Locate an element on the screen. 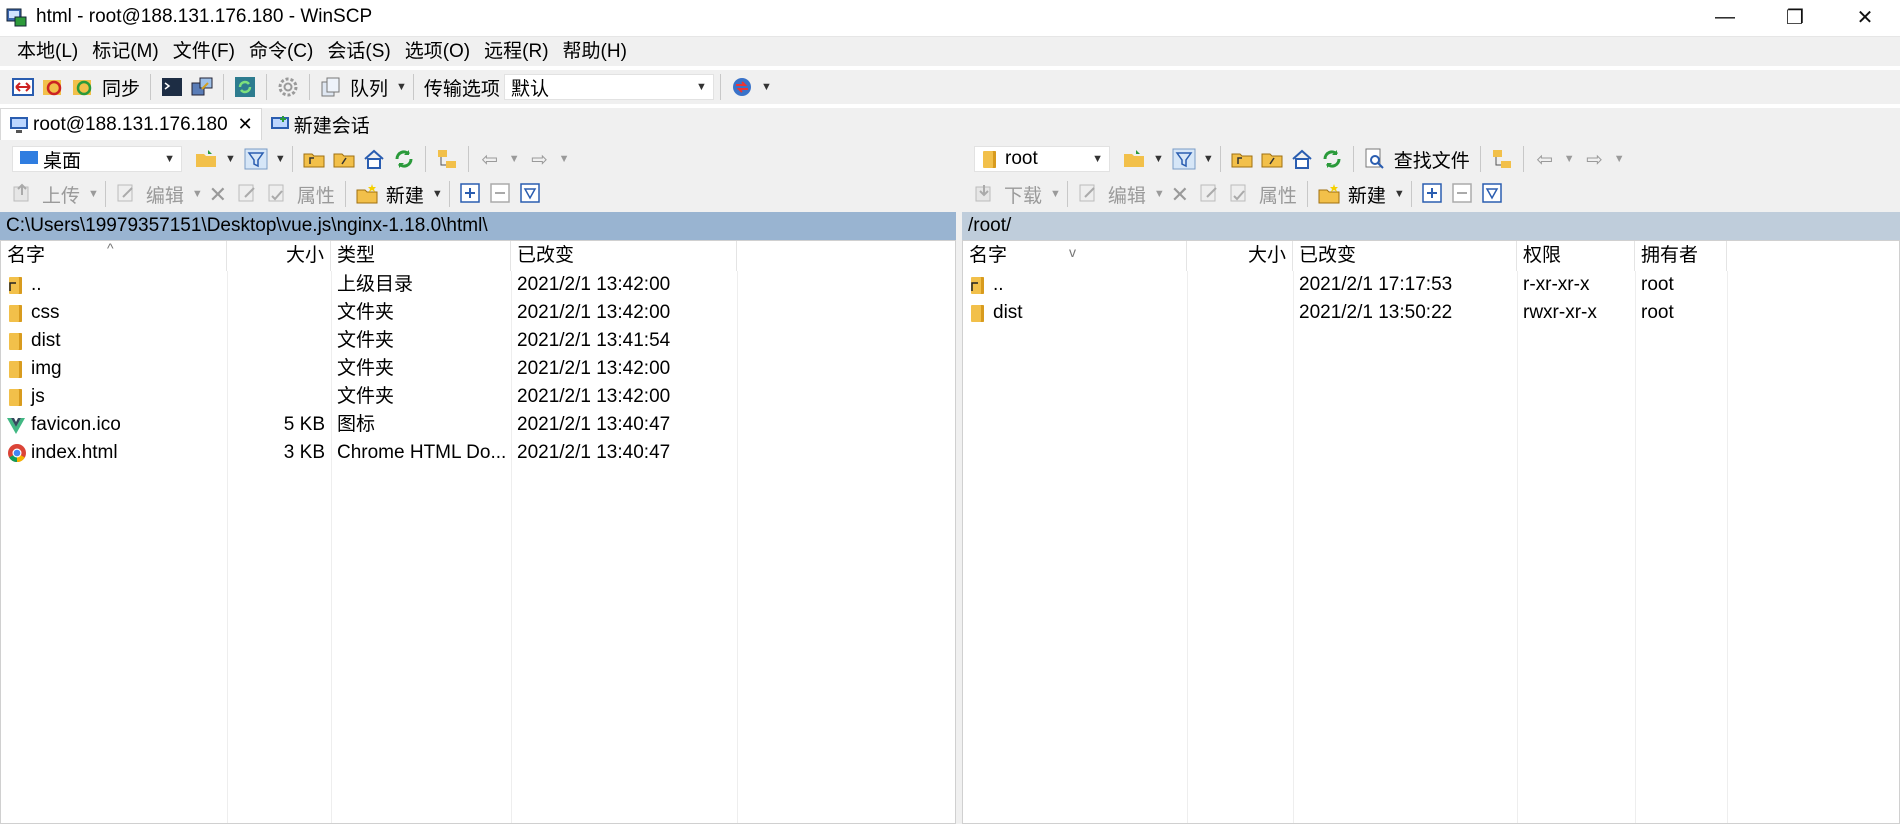 This screenshot has width=1900, height=824. find-files-button: 查找文件 is located at coordinates (1432, 159).